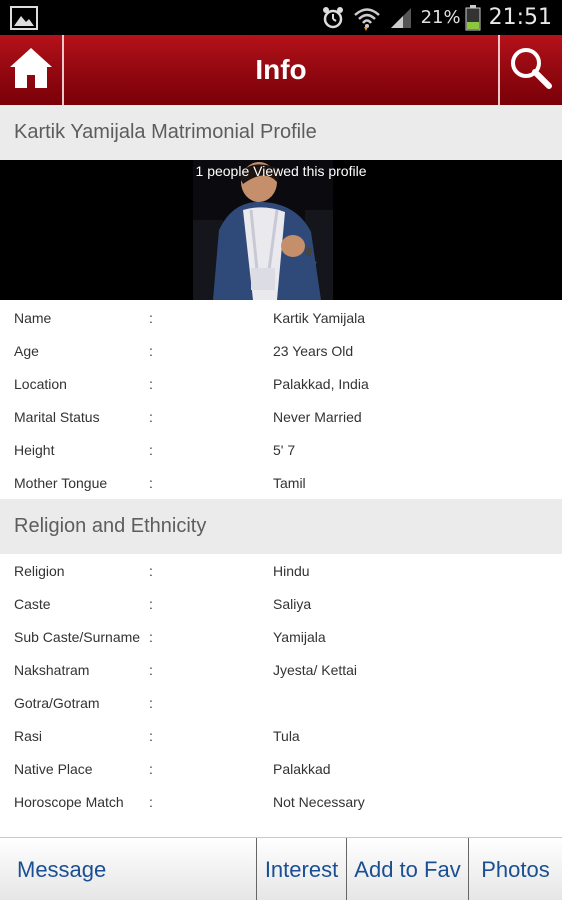 The image size is (562, 900). I want to click on detail-row-religion: Religion : Hindu, so click(281, 571).